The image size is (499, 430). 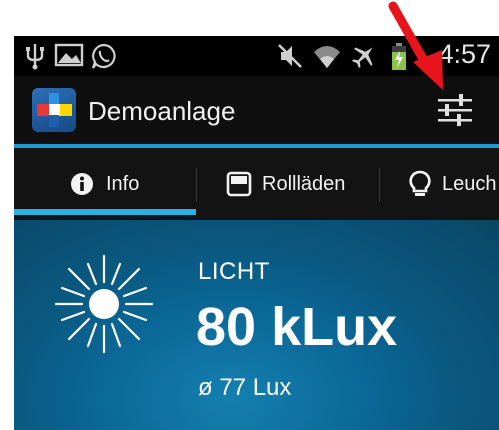 I want to click on usb-icon, so click(x=35, y=57).